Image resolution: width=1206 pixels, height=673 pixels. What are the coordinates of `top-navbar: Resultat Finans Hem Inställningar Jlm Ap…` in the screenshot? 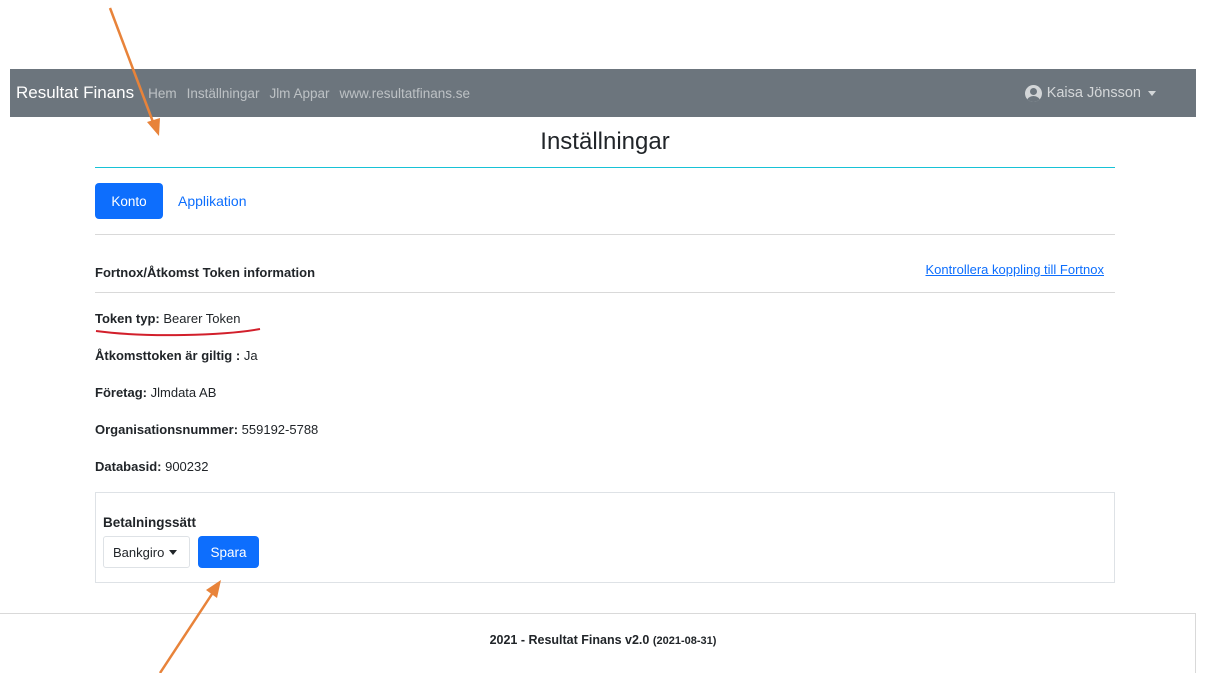 It's located at (603, 93).